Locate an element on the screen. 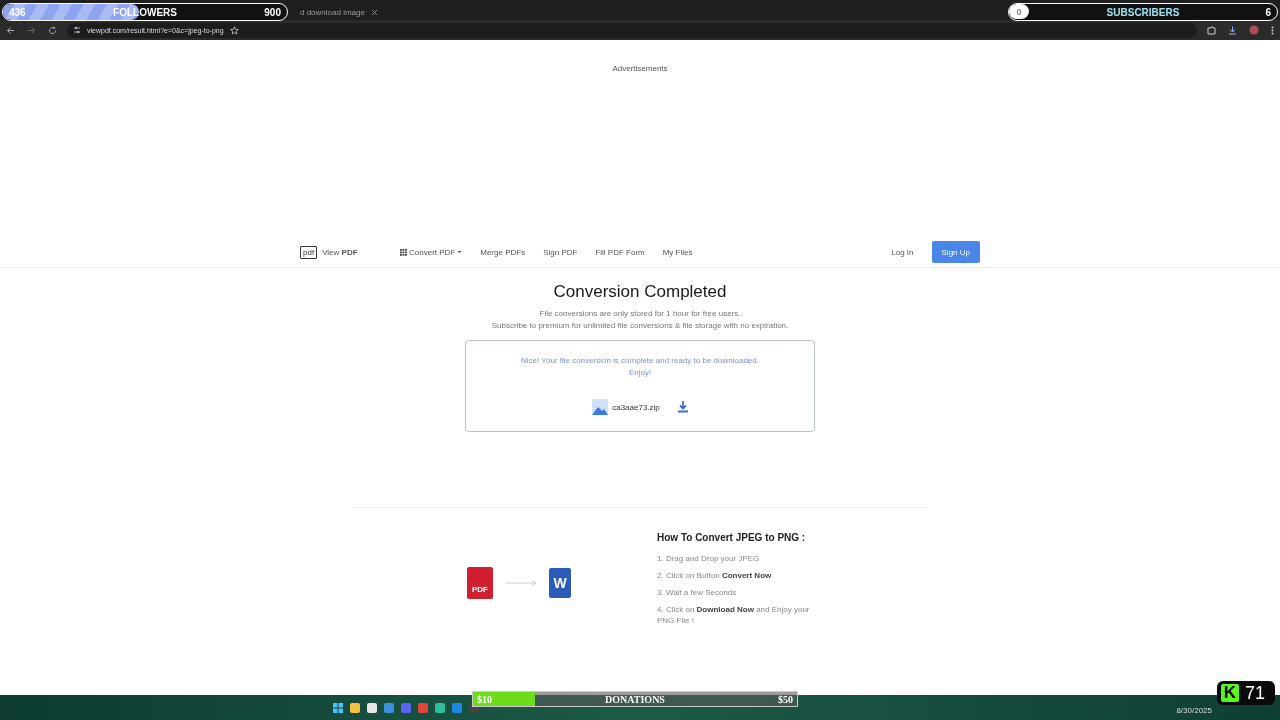 The width and height of the screenshot is (1280, 720). taskbar-date: 8/30/2025 is located at coordinates (1194, 710).